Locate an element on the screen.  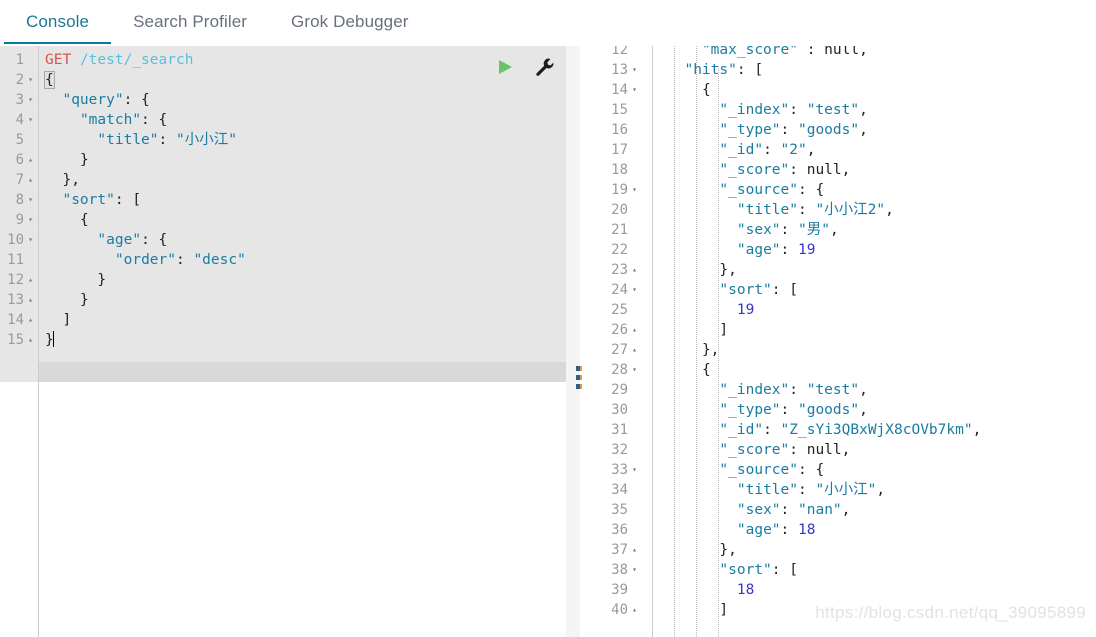
line-number: 32 is located at coordinates (619, 450).